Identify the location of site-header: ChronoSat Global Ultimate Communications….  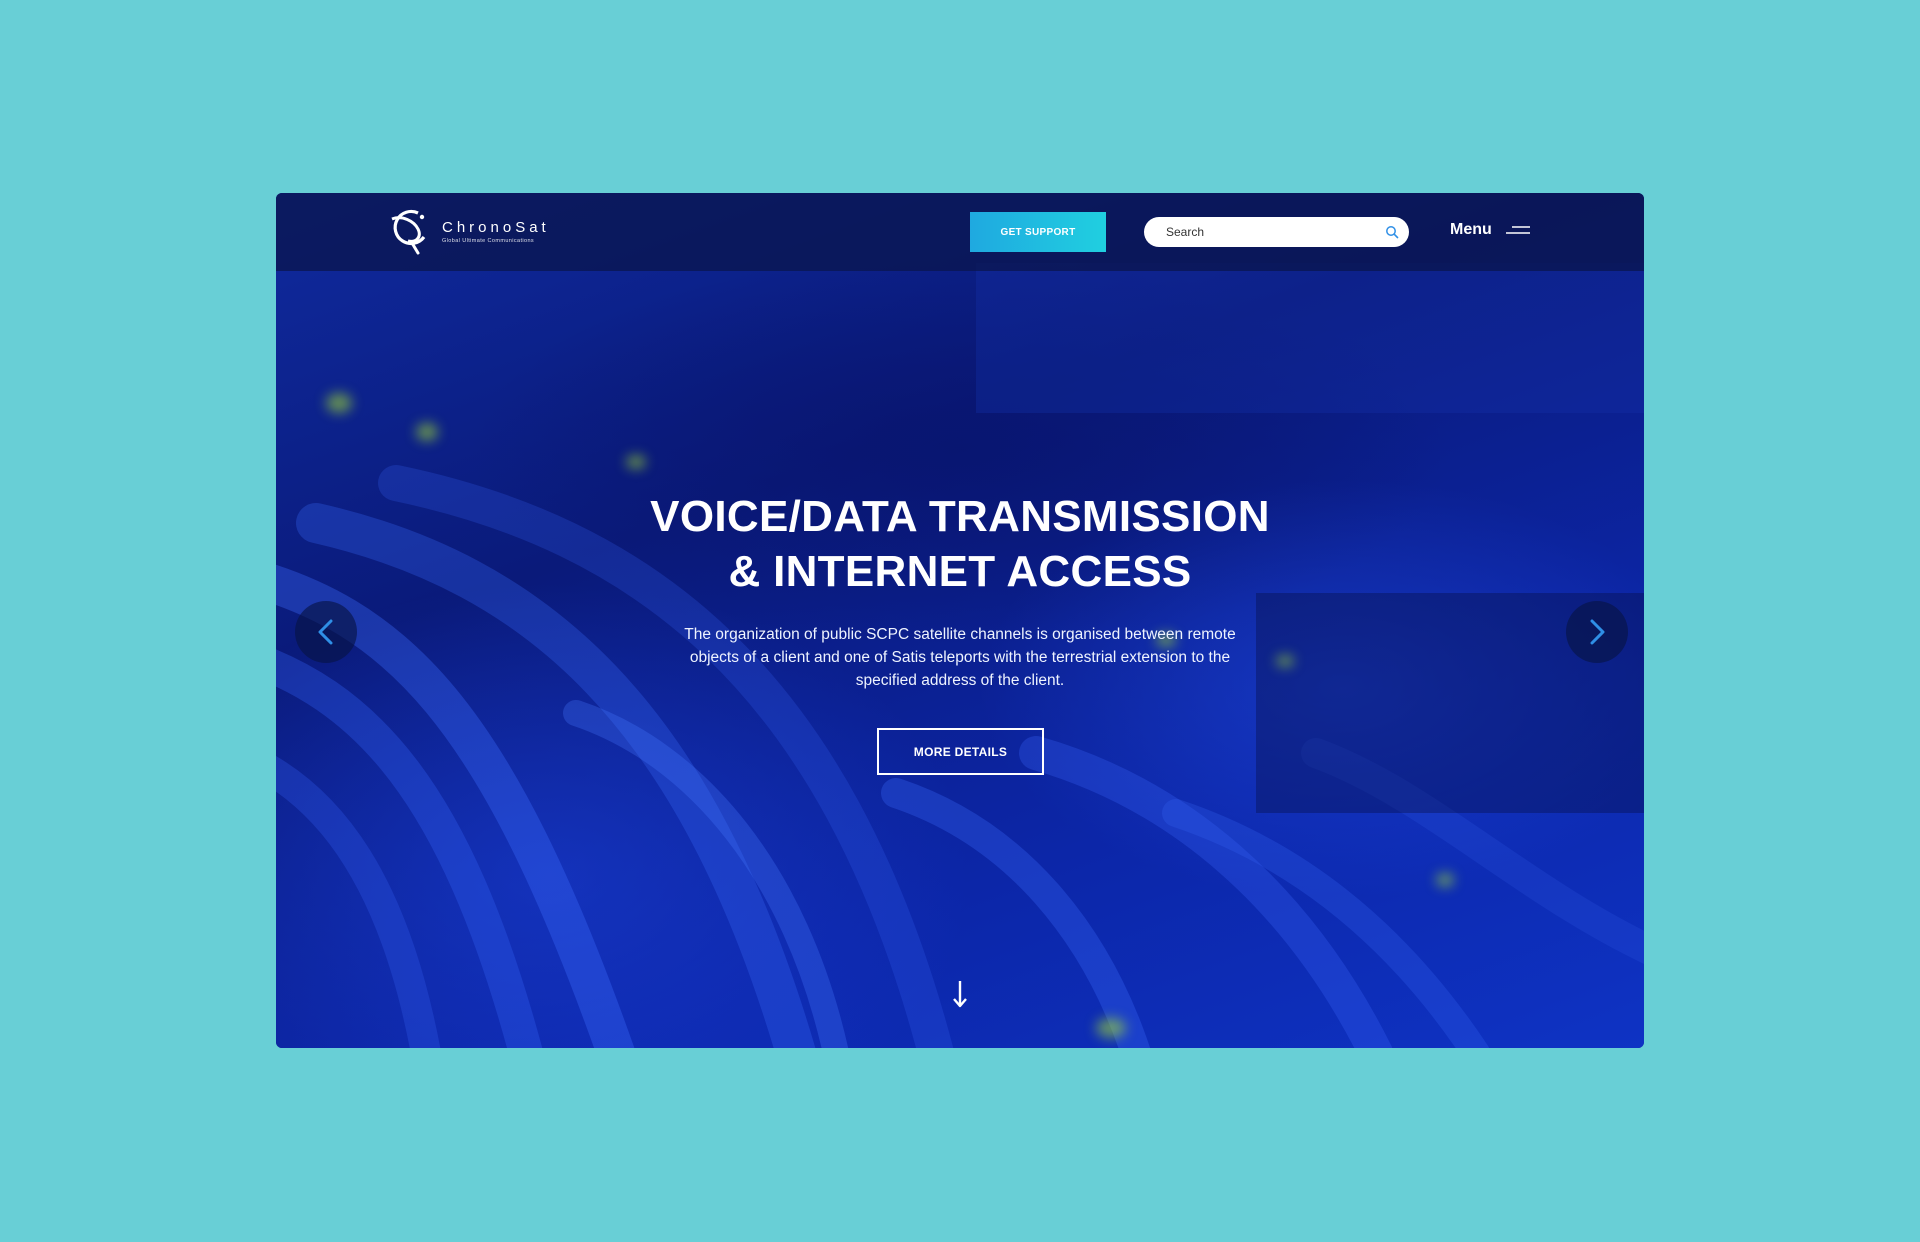
(960, 232).